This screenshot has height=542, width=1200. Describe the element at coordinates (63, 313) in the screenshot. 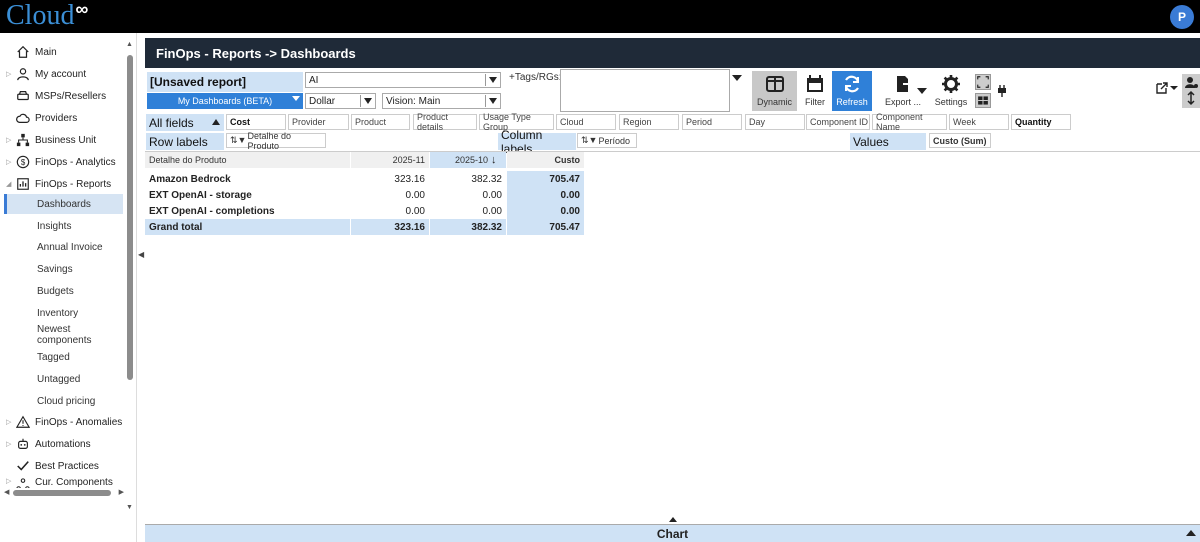

I see `sidebar-subitem-inventory: Inventory` at that location.